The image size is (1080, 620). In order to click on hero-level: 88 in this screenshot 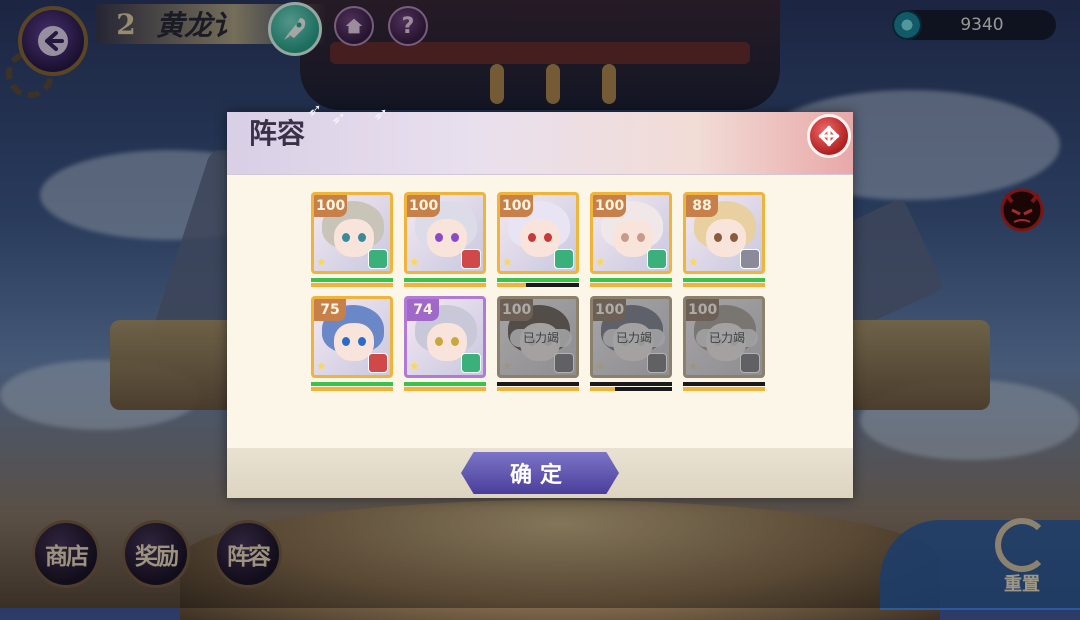, I will do `click(702, 206)`.